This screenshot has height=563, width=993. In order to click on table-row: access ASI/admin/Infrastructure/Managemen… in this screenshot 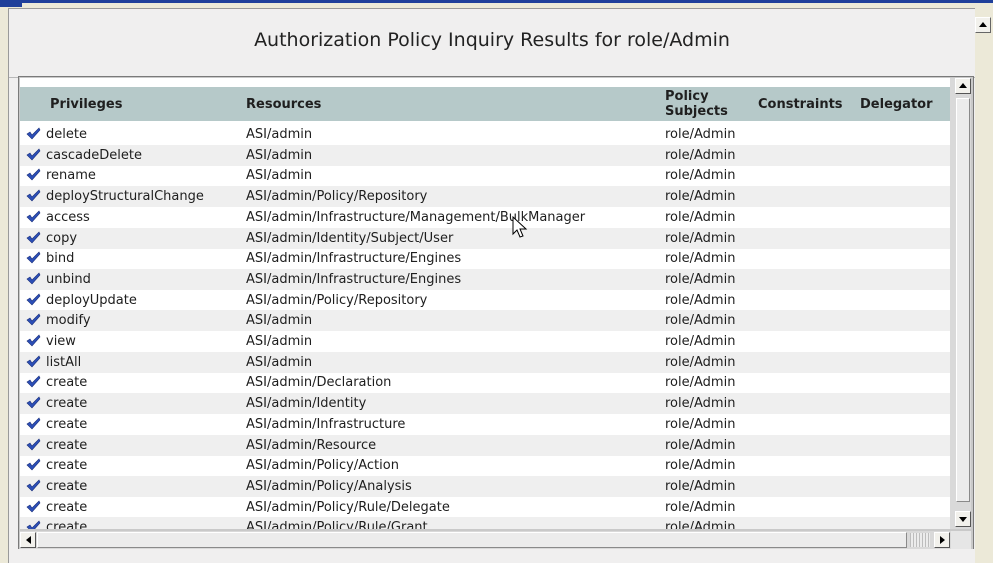, I will do `click(485, 217)`.